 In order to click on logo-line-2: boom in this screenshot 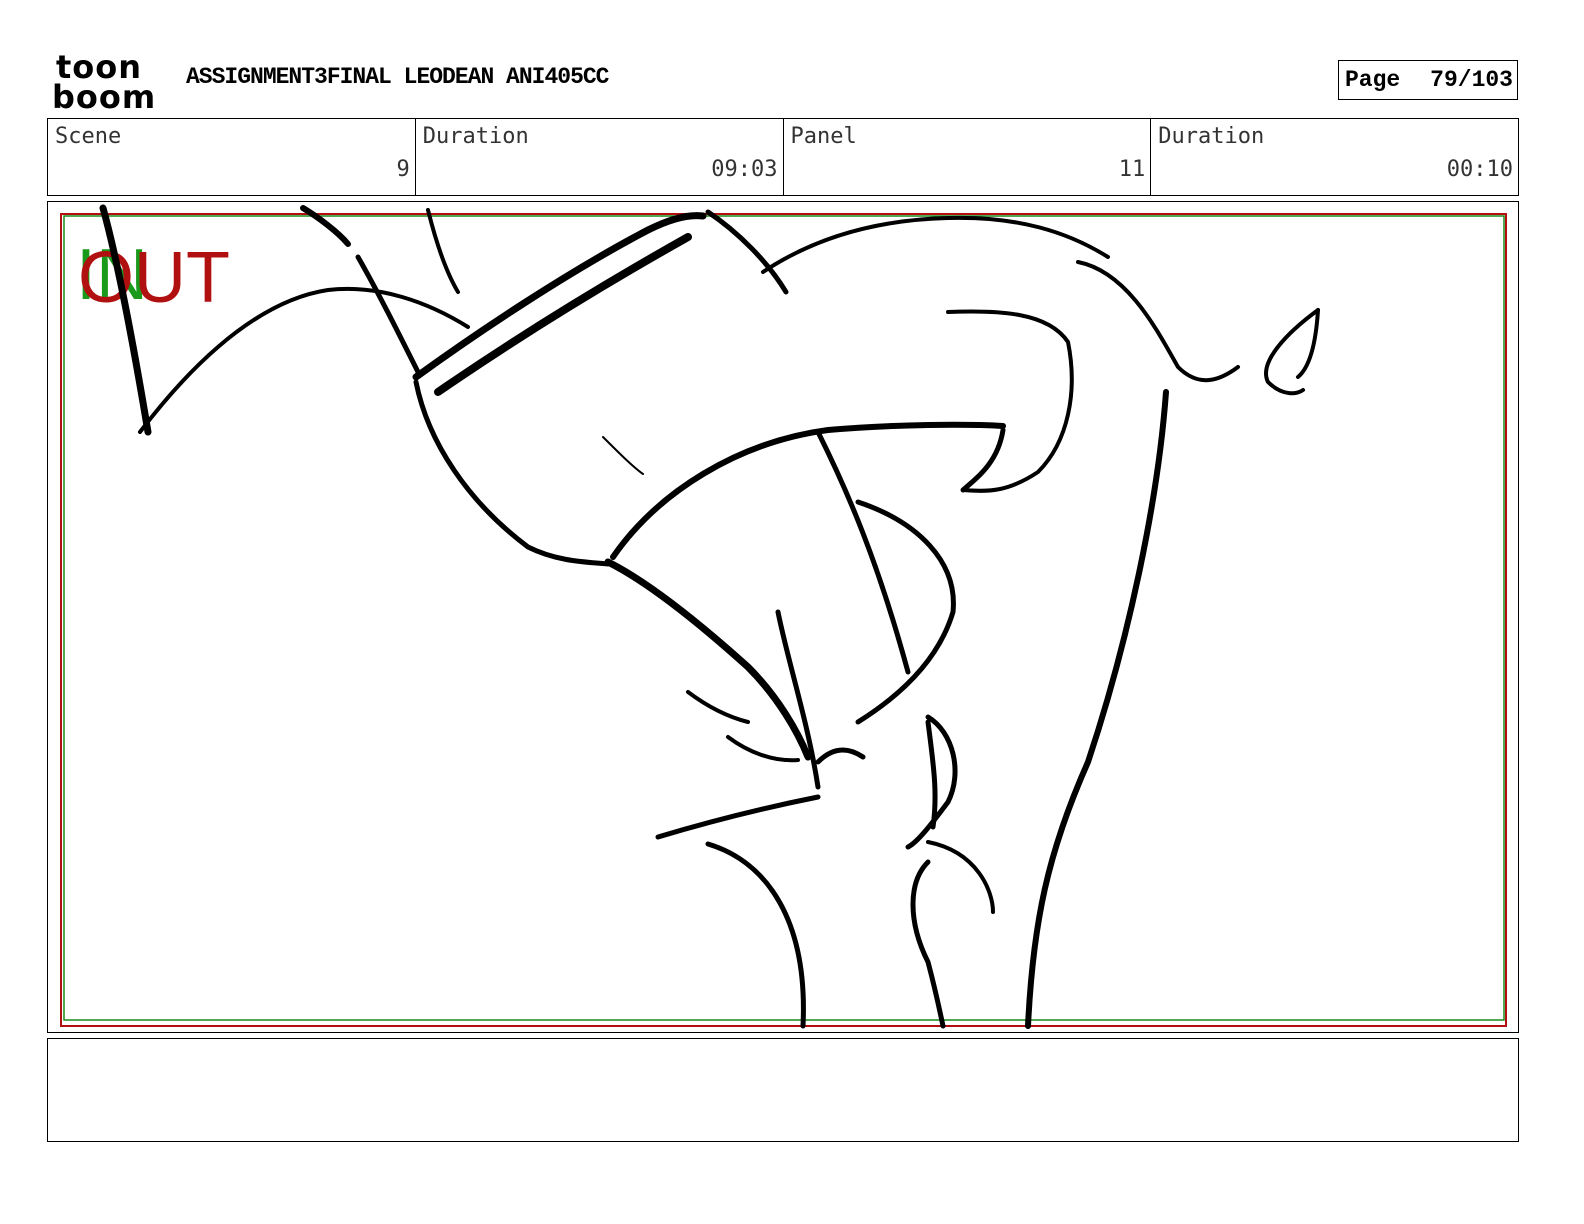, I will do `click(104, 95)`.